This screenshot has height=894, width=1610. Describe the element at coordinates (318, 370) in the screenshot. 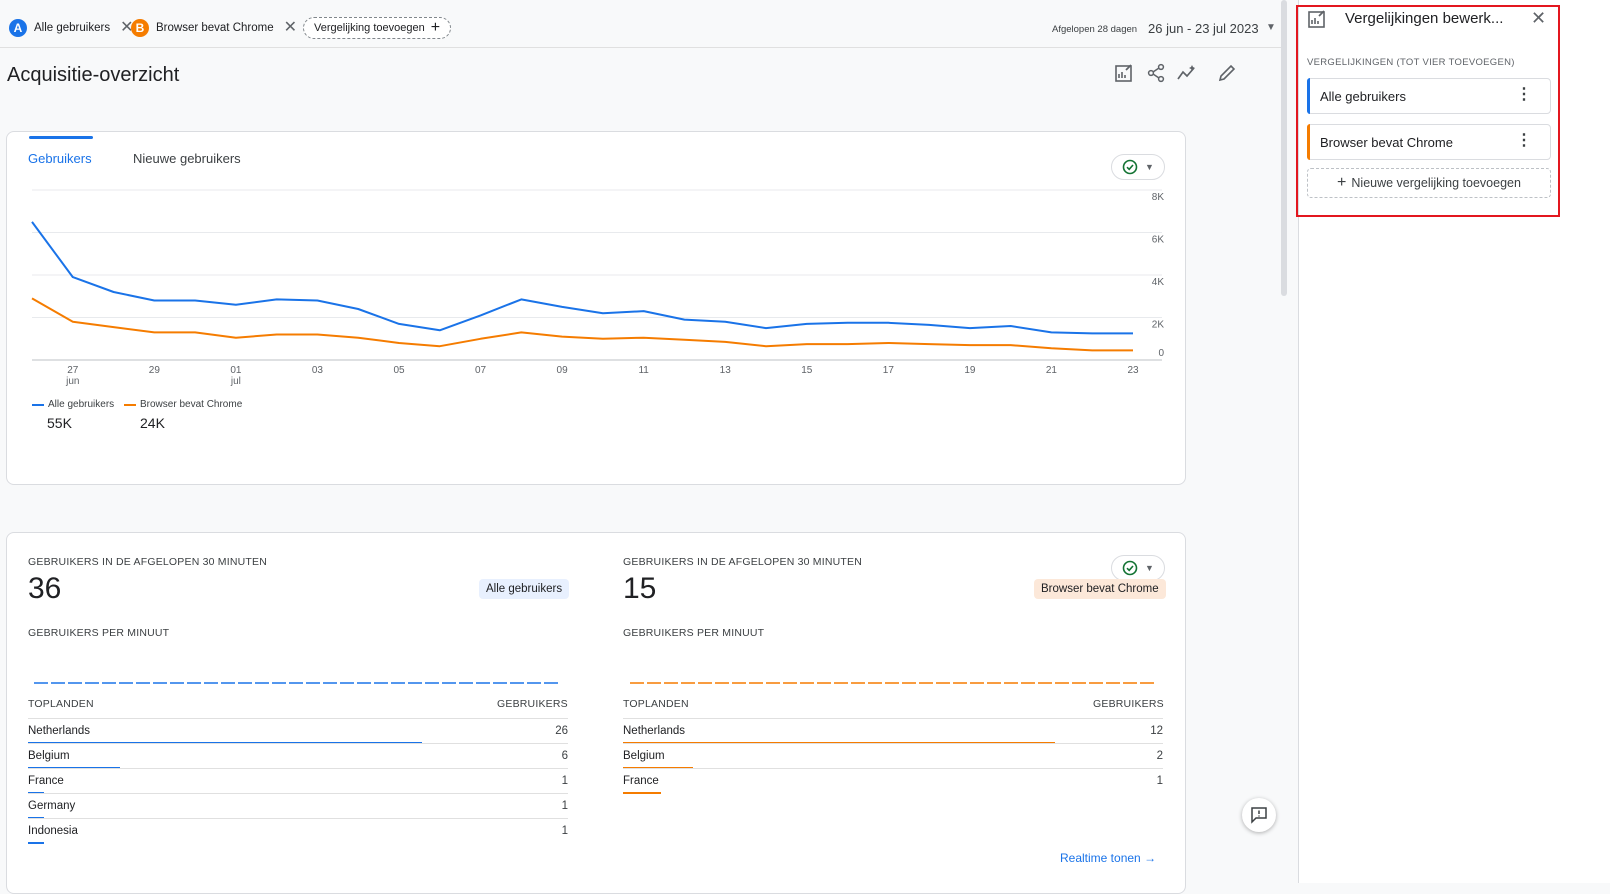

I see `x-tick-label: 03` at that location.